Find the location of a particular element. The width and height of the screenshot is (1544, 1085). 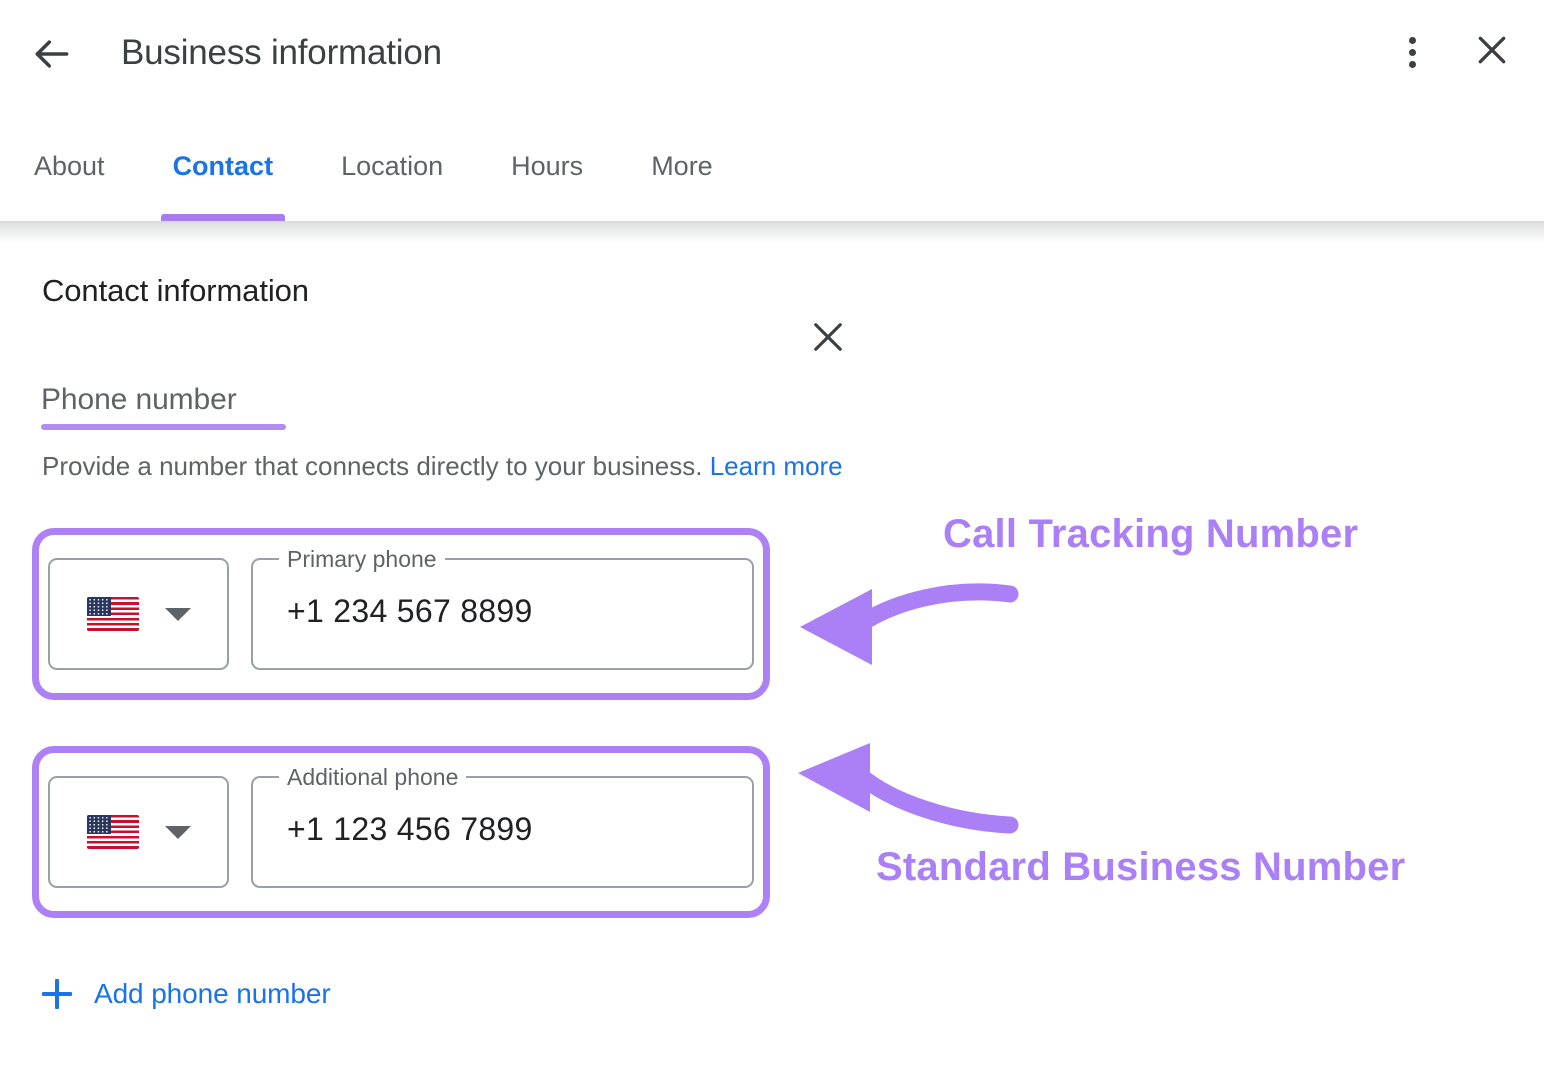

add-phone-number-label: Add phone number is located at coordinates (212, 993).